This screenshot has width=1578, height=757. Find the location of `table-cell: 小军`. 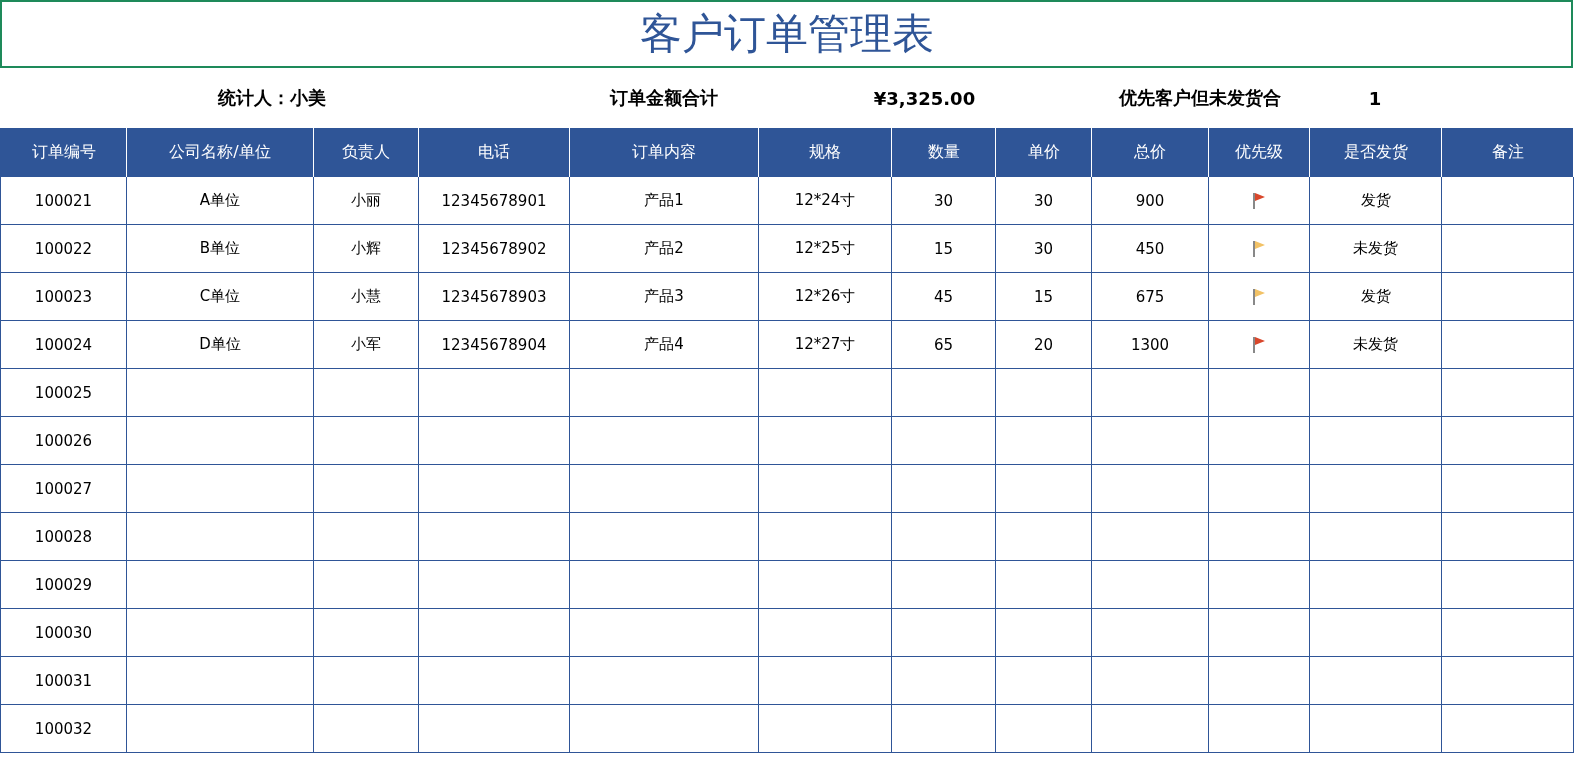

table-cell: 小军 is located at coordinates (366, 345).